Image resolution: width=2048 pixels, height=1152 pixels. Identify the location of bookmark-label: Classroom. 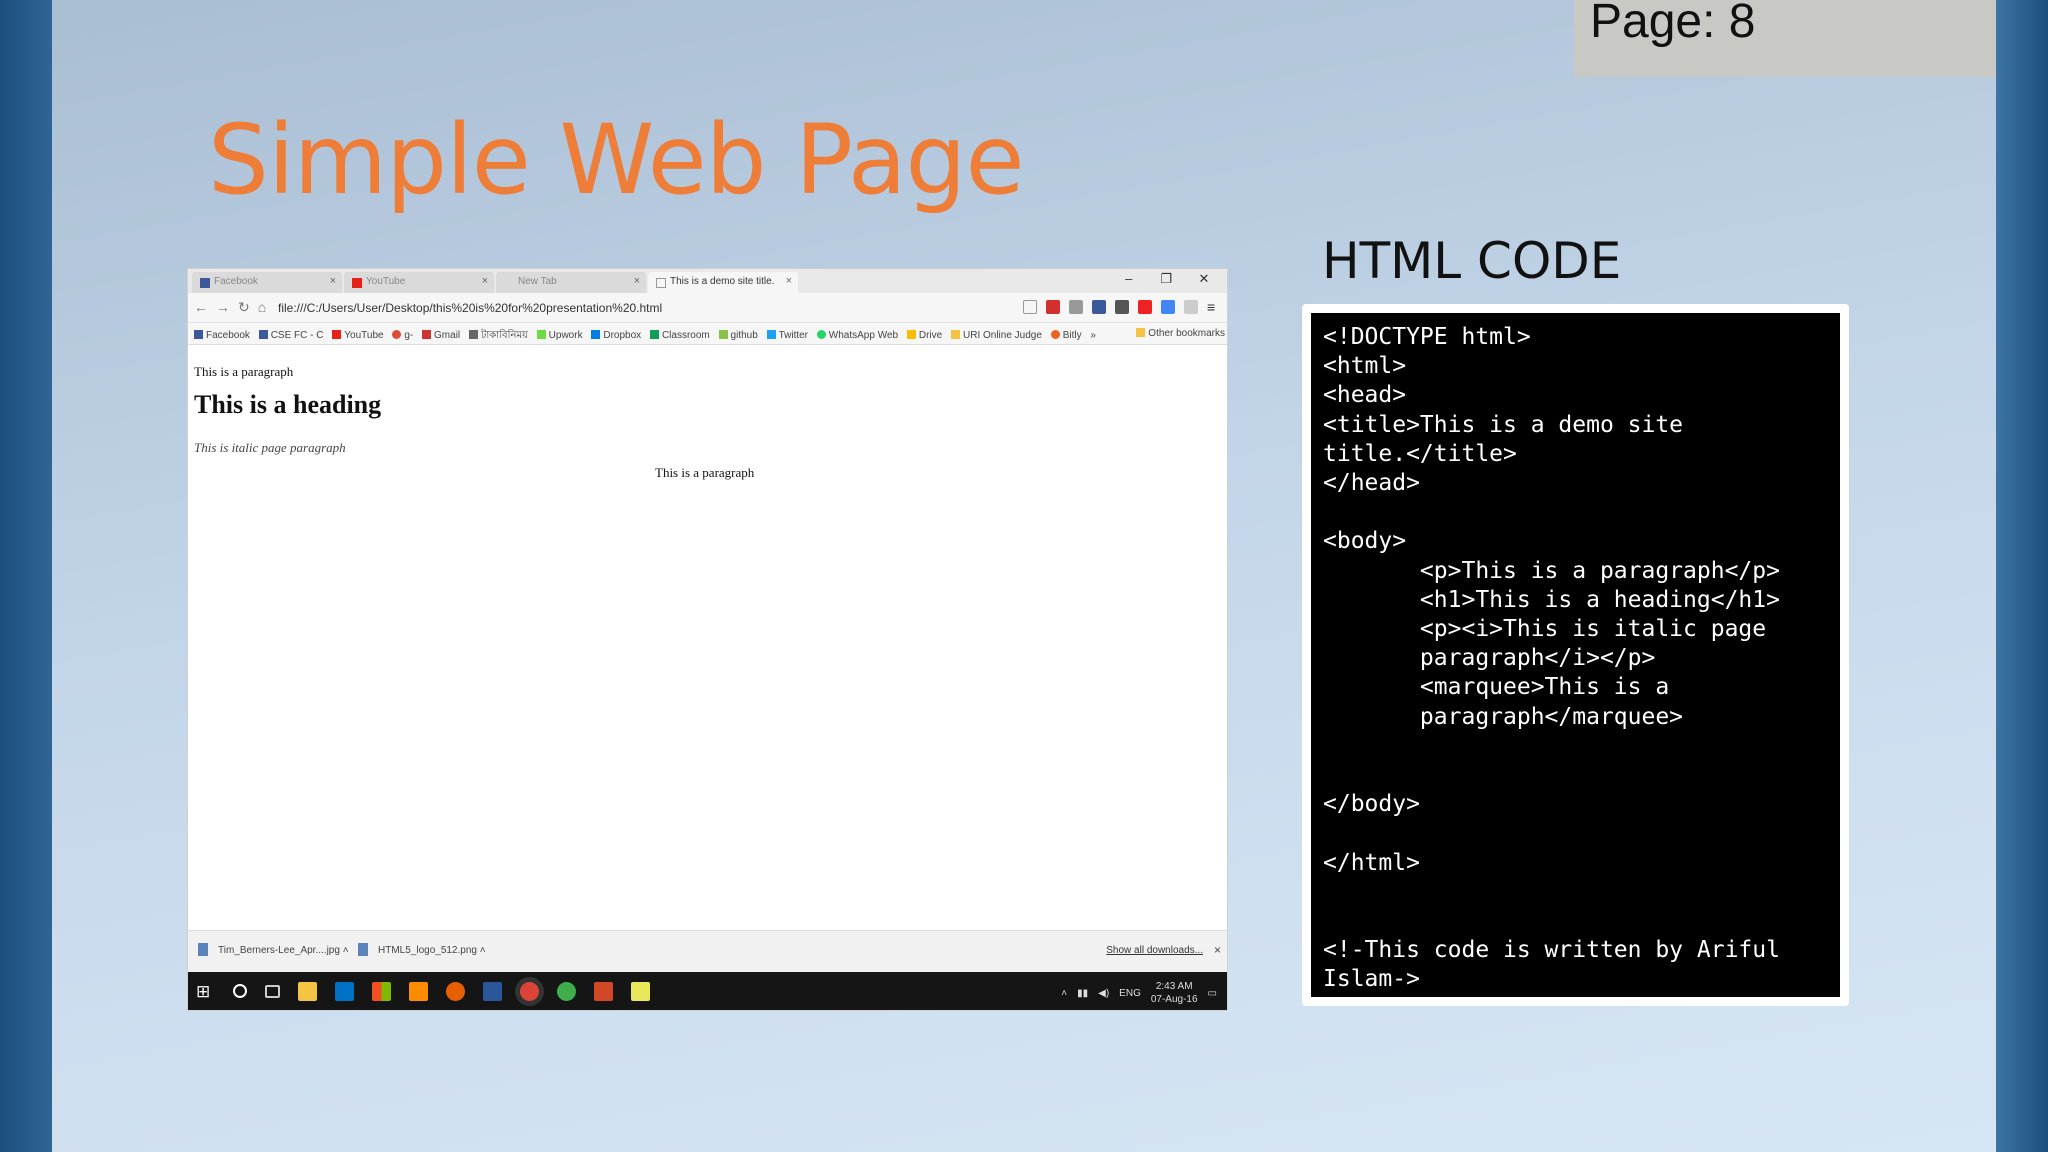
(685, 335).